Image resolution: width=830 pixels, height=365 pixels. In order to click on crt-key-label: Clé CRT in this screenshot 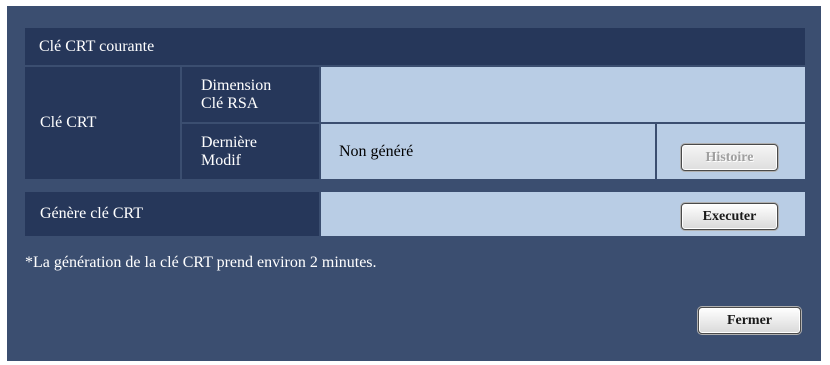, I will do `click(68, 122)`.